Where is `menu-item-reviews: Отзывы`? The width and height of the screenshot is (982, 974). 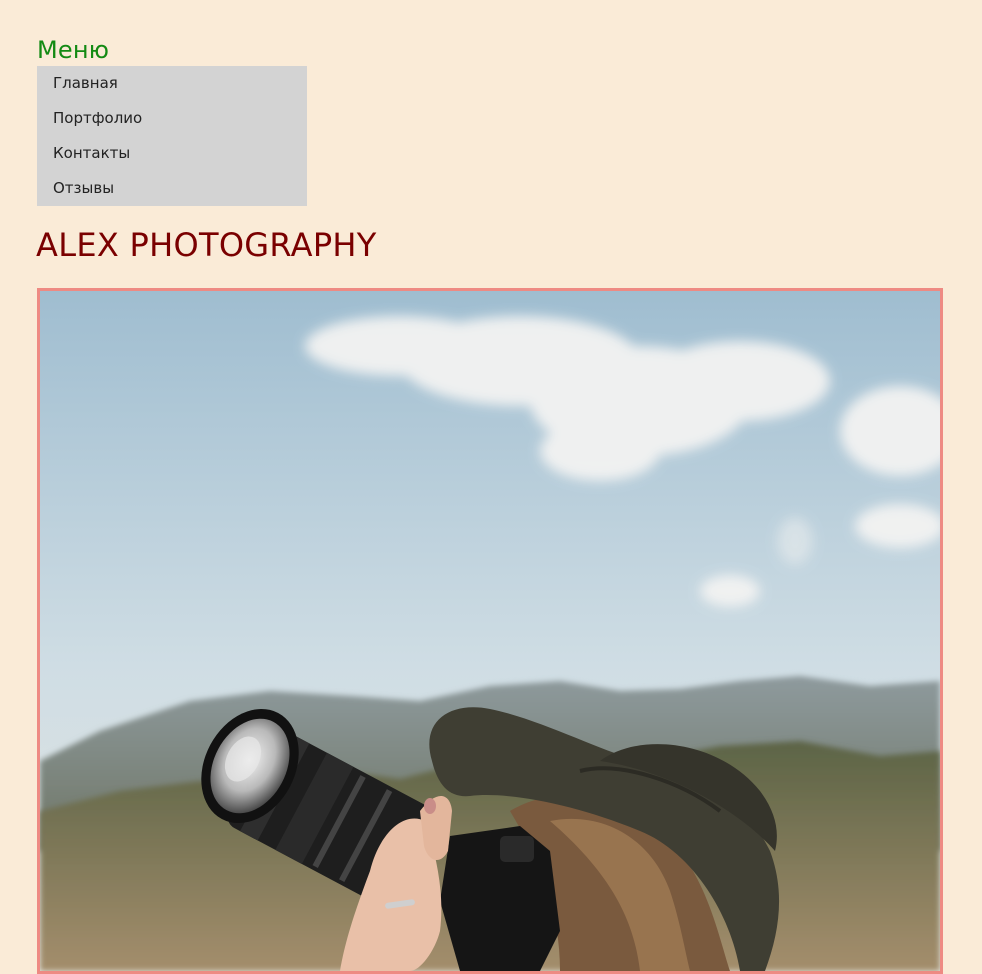
menu-item-reviews: Отзывы is located at coordinates (172, 188).